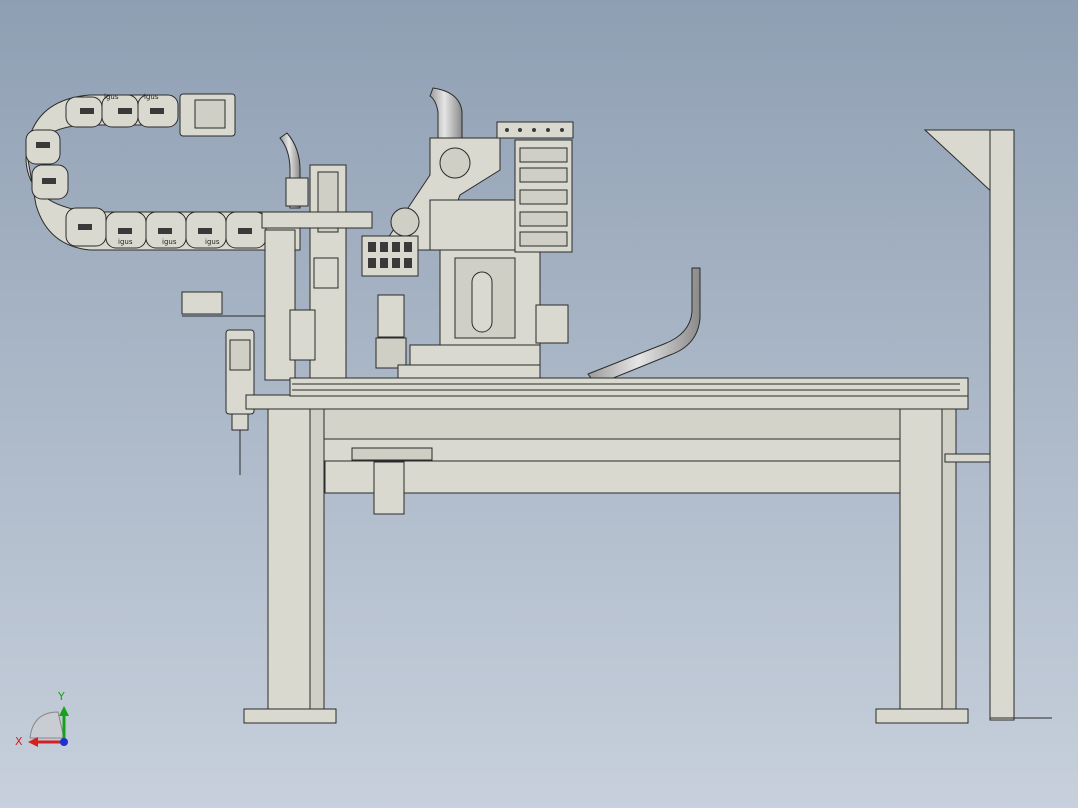 This screenshot has height=808, width=1078. I want to click on x-axis-label: X, so click(19, 741).